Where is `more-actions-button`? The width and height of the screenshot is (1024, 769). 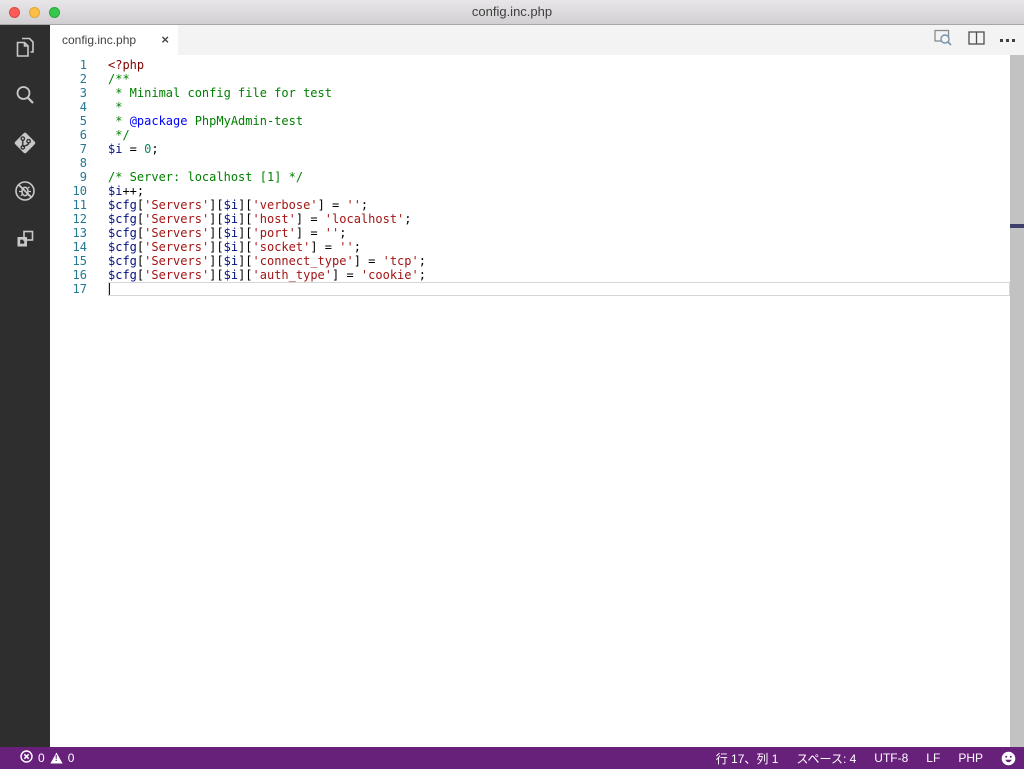
more-actions-button is located at coordinates (1007, 40).